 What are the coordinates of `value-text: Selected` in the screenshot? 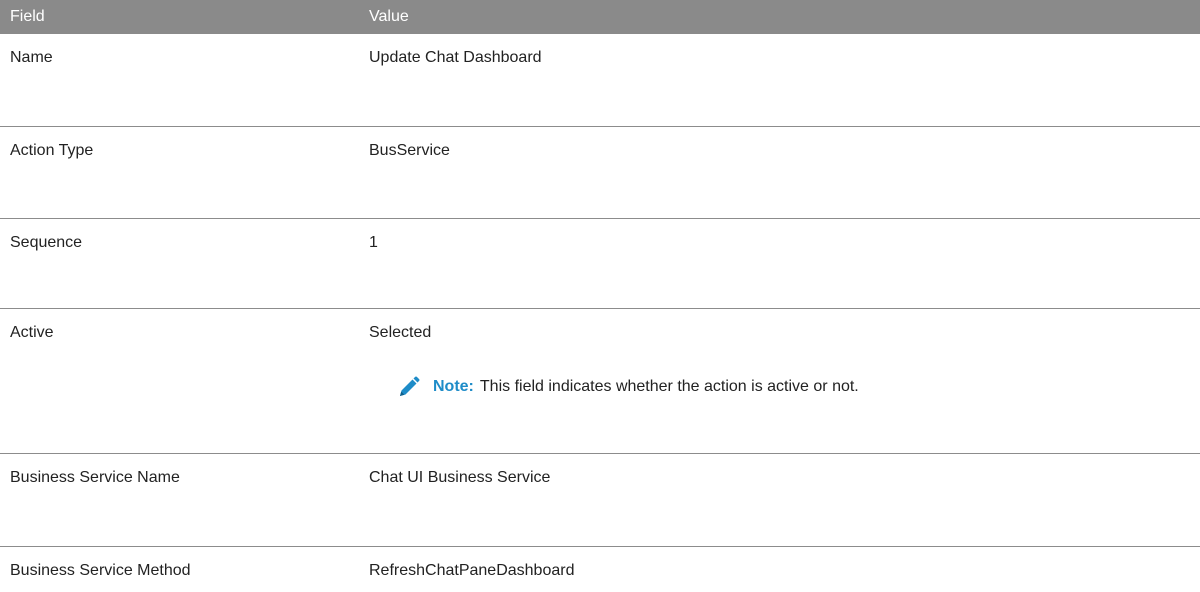 It's located at (400, 332).